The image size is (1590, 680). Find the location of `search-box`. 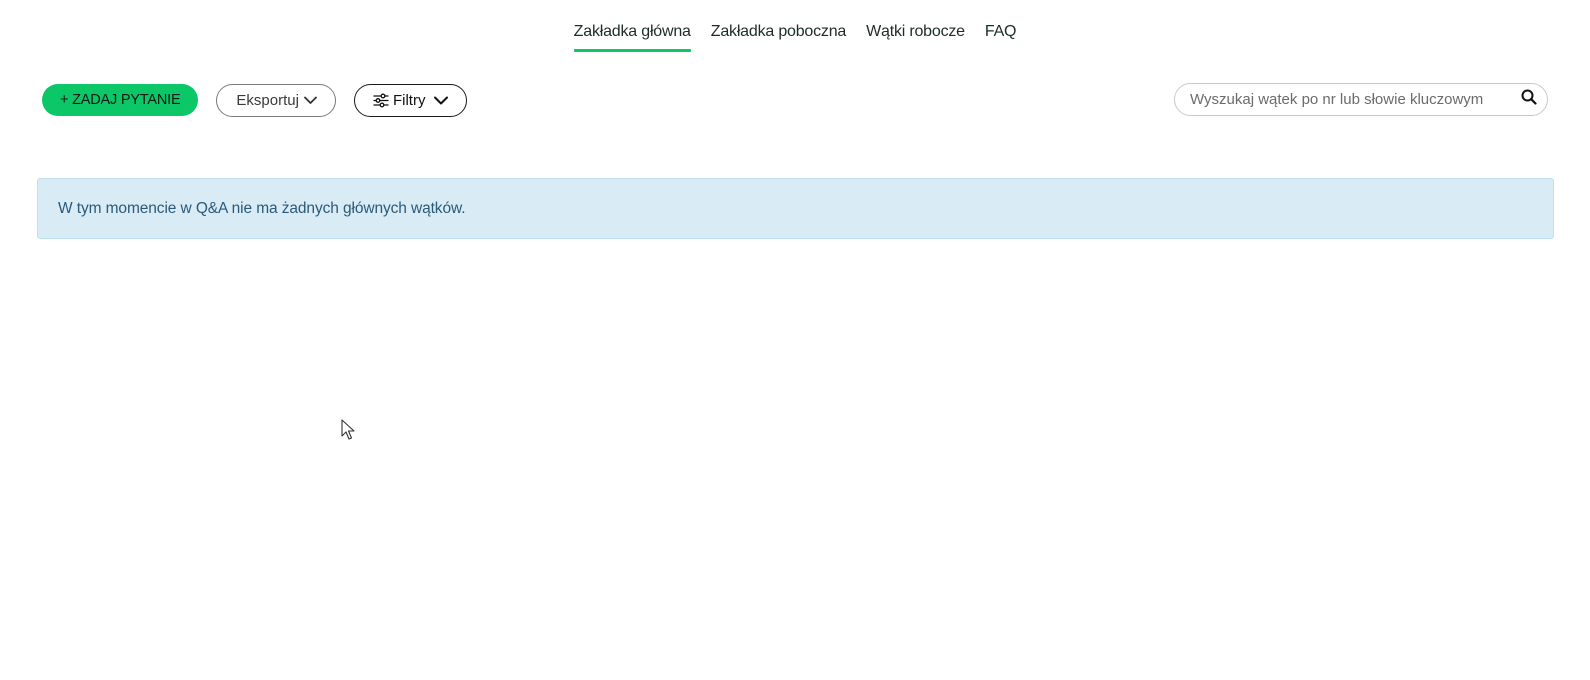

search-box is located at coordinates (1361, 99).